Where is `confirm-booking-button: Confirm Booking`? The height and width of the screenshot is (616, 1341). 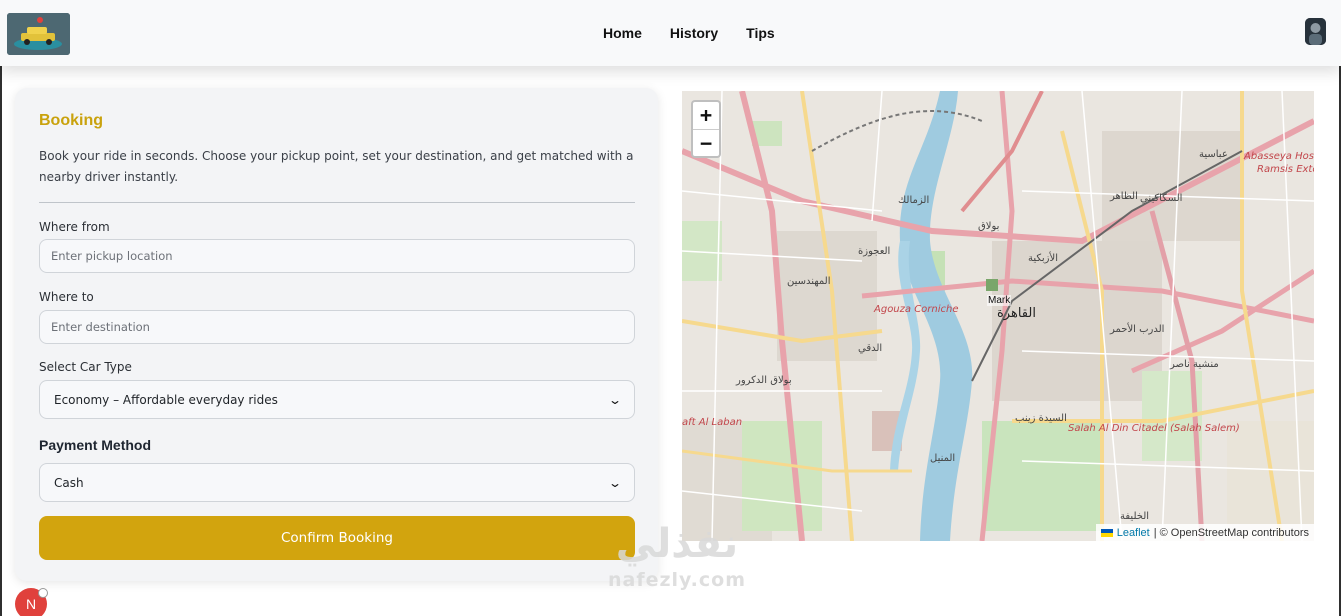
confirm-booking-button: Confirm Booking is located at coordinates (337, 538).